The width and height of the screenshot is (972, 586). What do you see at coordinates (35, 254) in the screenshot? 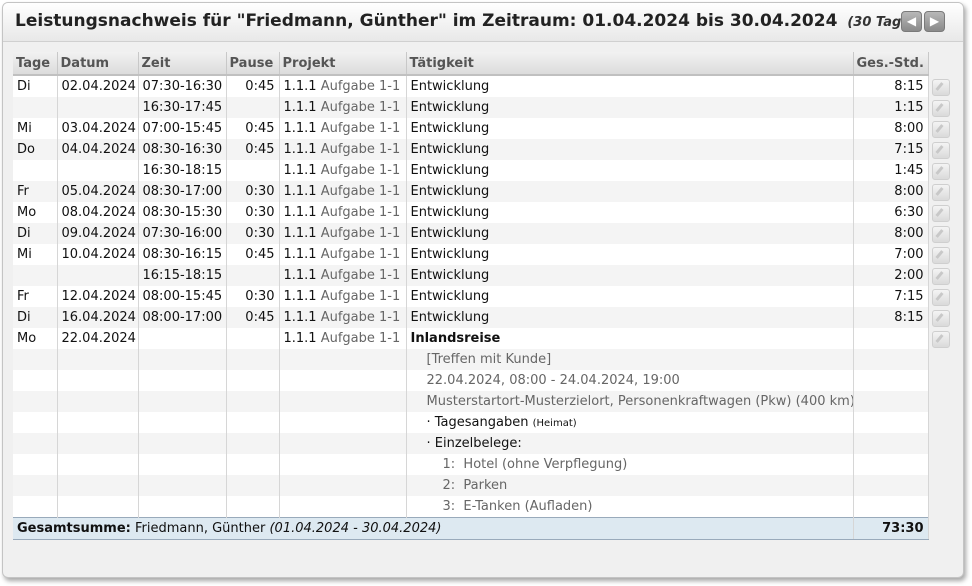
I see `cell-day: Mi` at bounding box center [35, 254].